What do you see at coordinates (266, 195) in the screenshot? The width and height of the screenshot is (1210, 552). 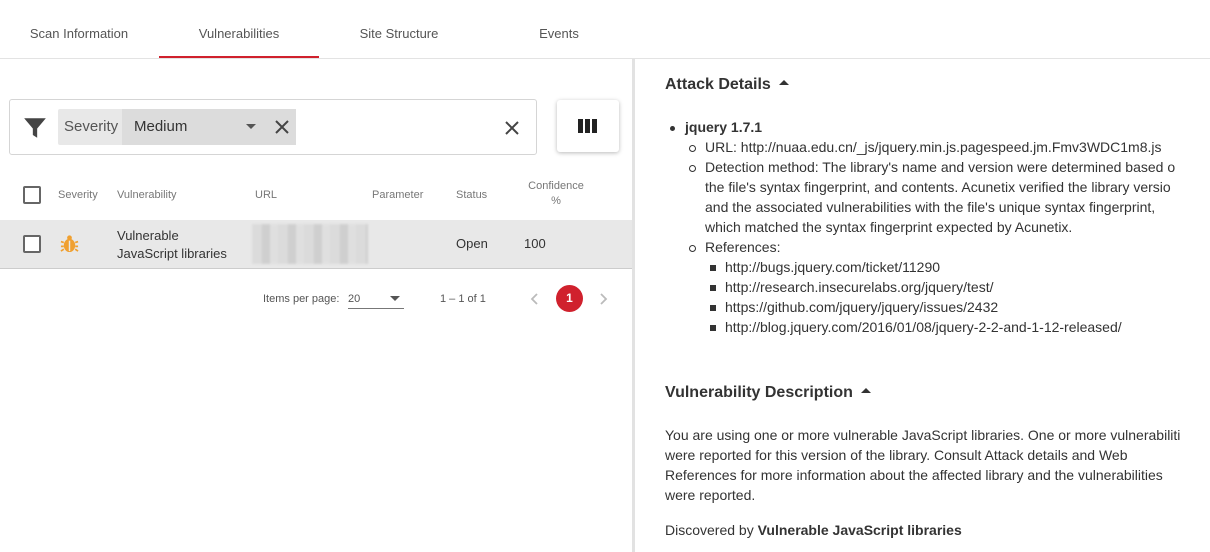 I see `header-url: URL` at bounding box center [266, 195].